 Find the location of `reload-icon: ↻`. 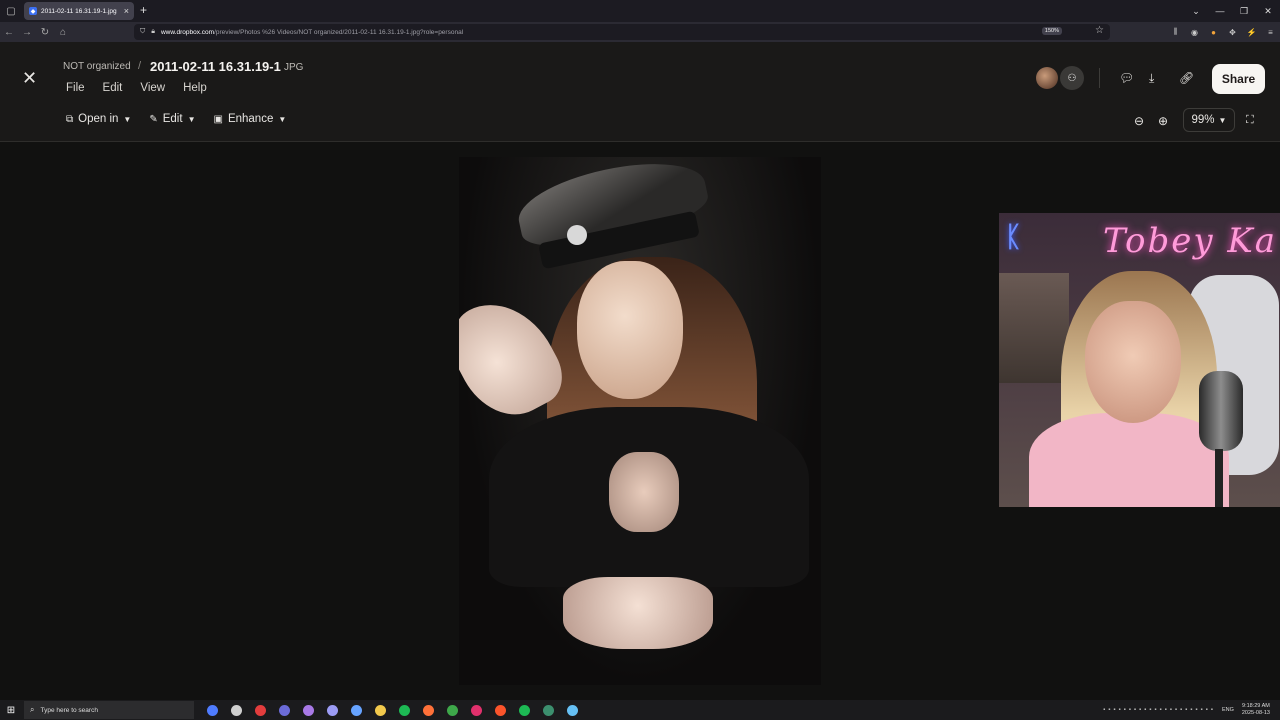

reload-icon: ↻ is located at coordinates (45, 32).